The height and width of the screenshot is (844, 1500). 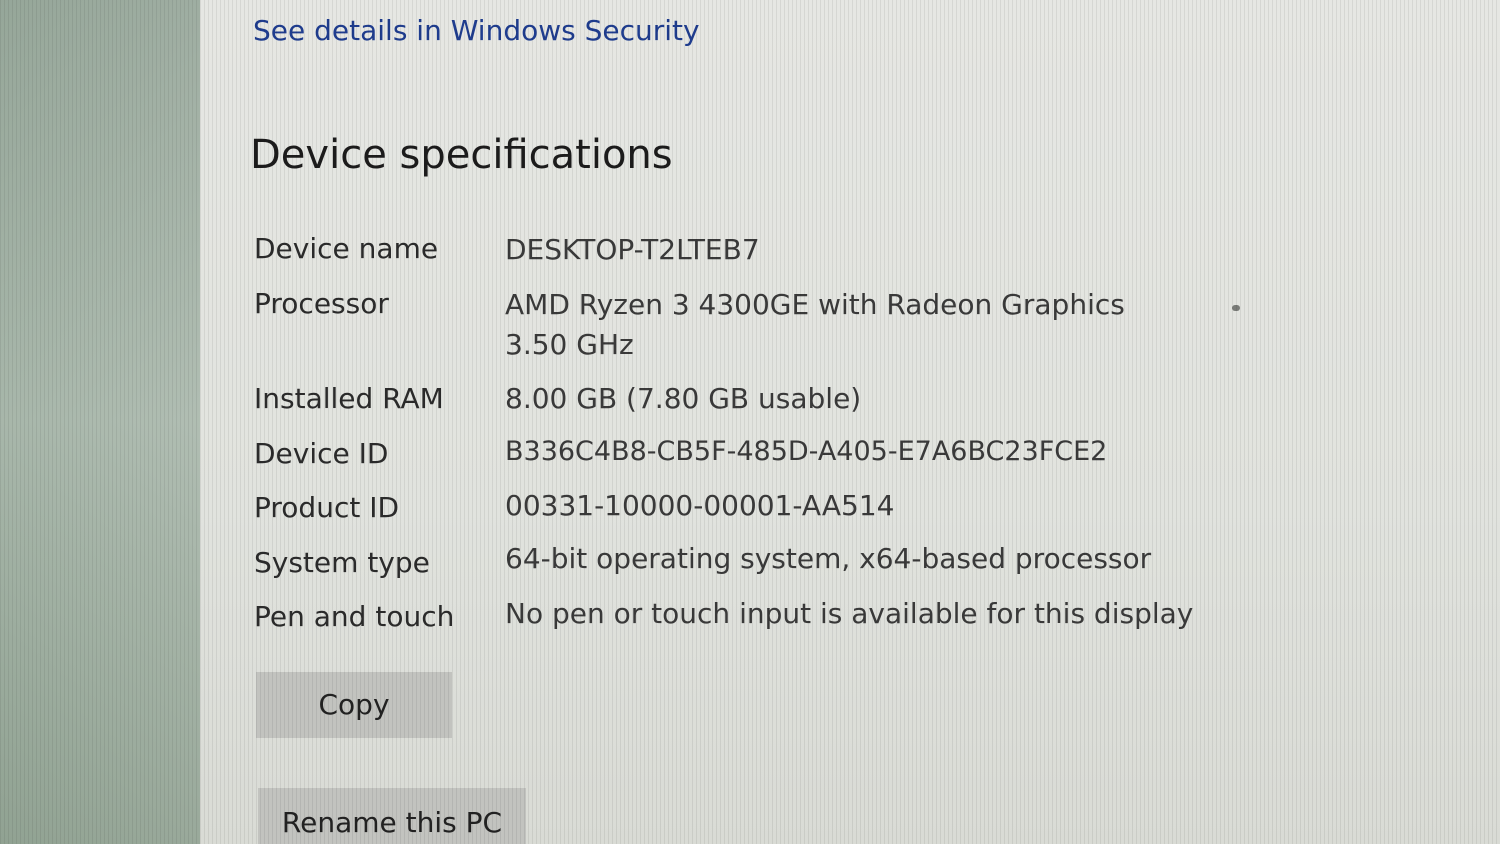 What do you see at coordinates (354, 705) in the screenshot?
I see `copy-button: Copy` at bounding box center [354, 705].